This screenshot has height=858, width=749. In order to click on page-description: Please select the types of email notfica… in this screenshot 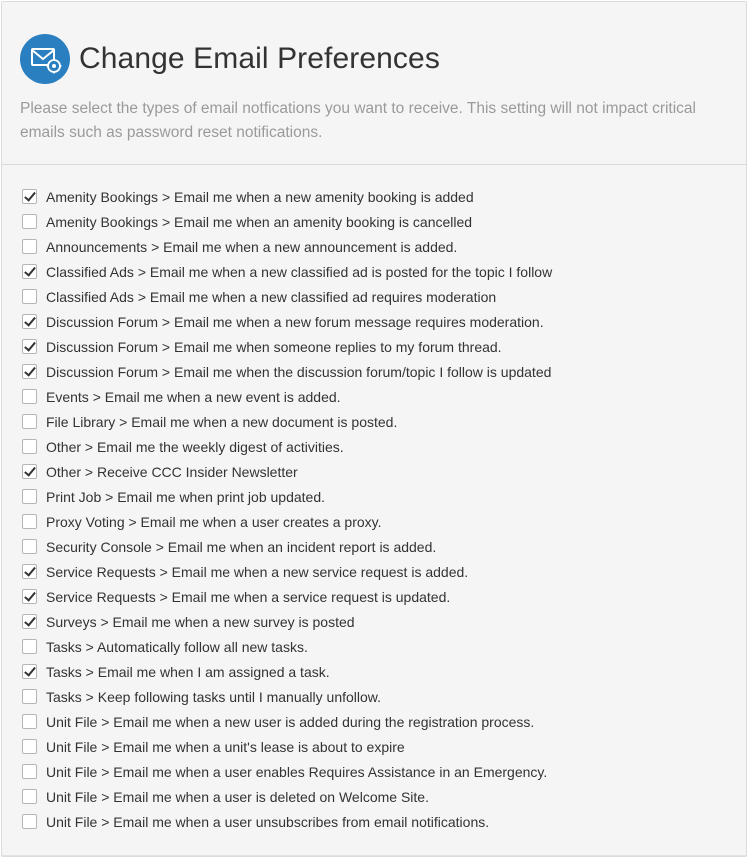, I will do `click(358, 120)`.